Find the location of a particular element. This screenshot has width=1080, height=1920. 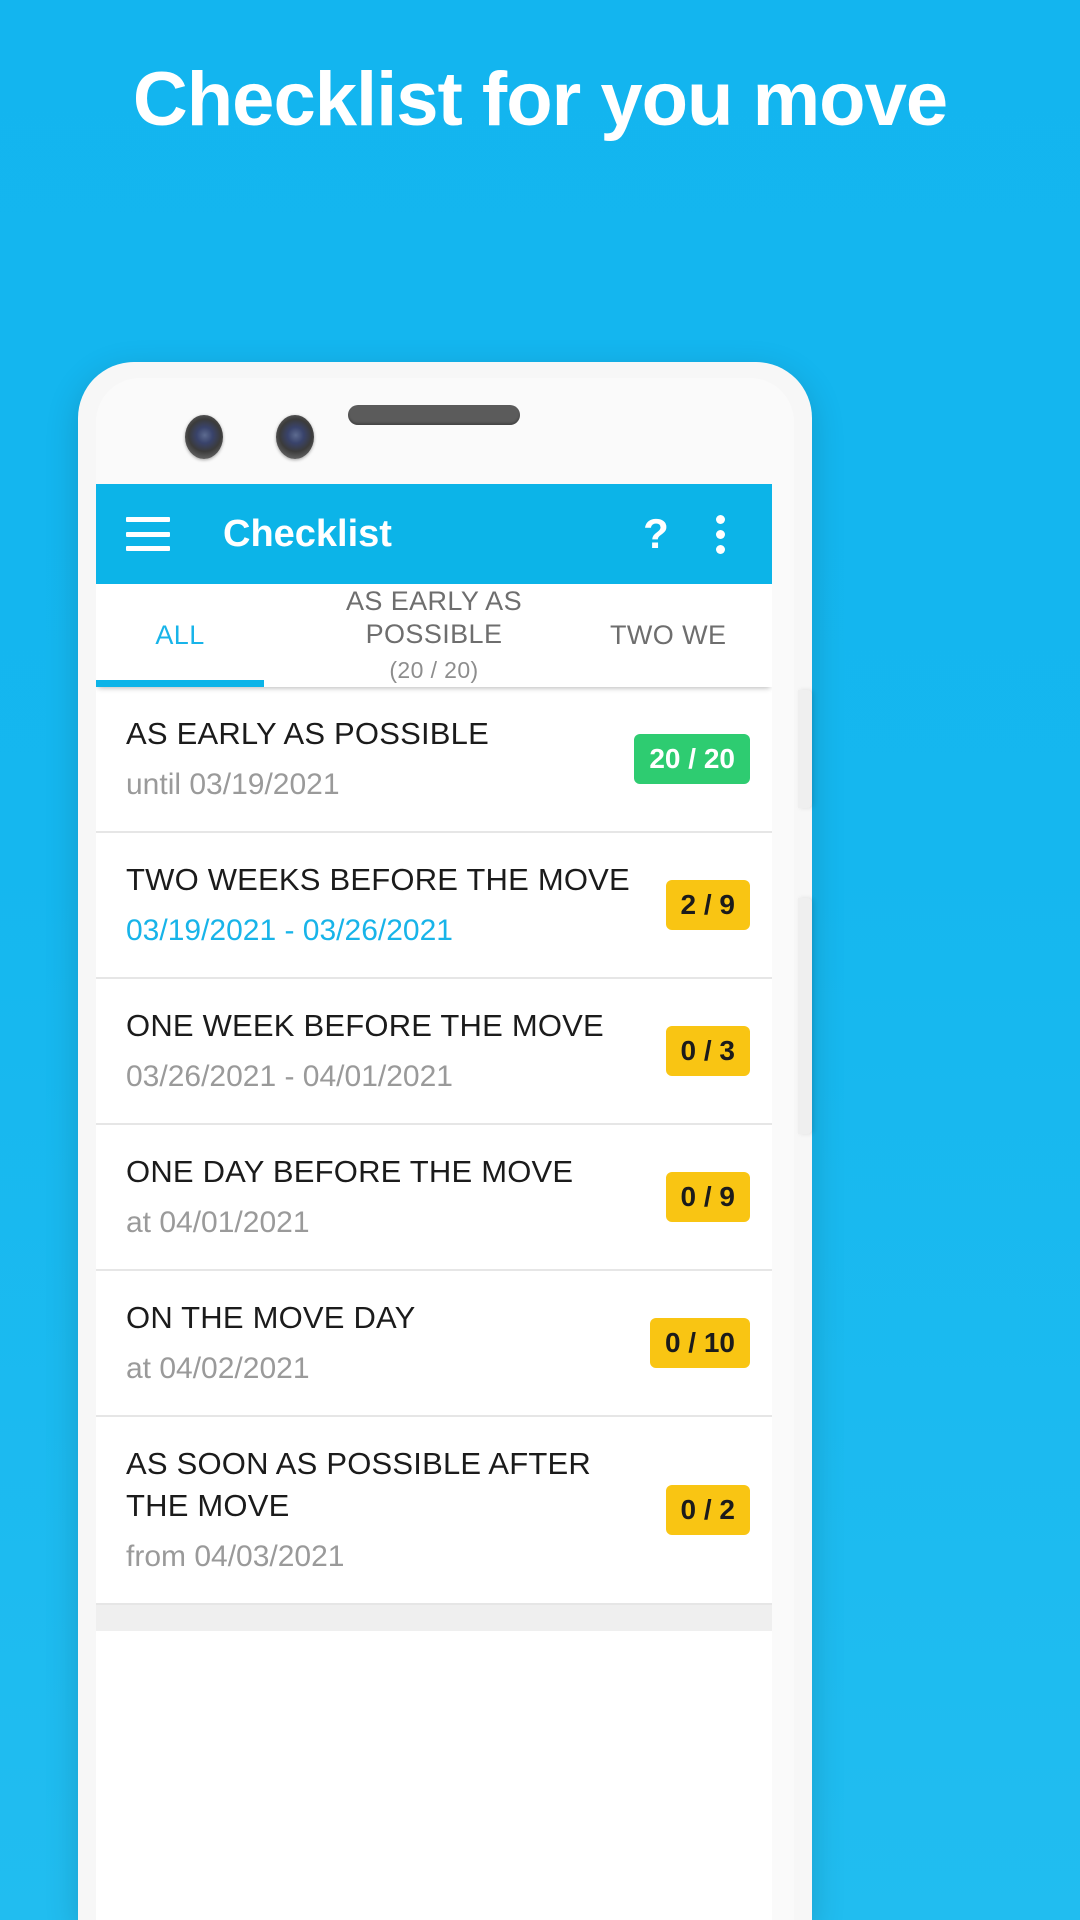

earpiece-speaker-icon is located at coordinates (434, 415).